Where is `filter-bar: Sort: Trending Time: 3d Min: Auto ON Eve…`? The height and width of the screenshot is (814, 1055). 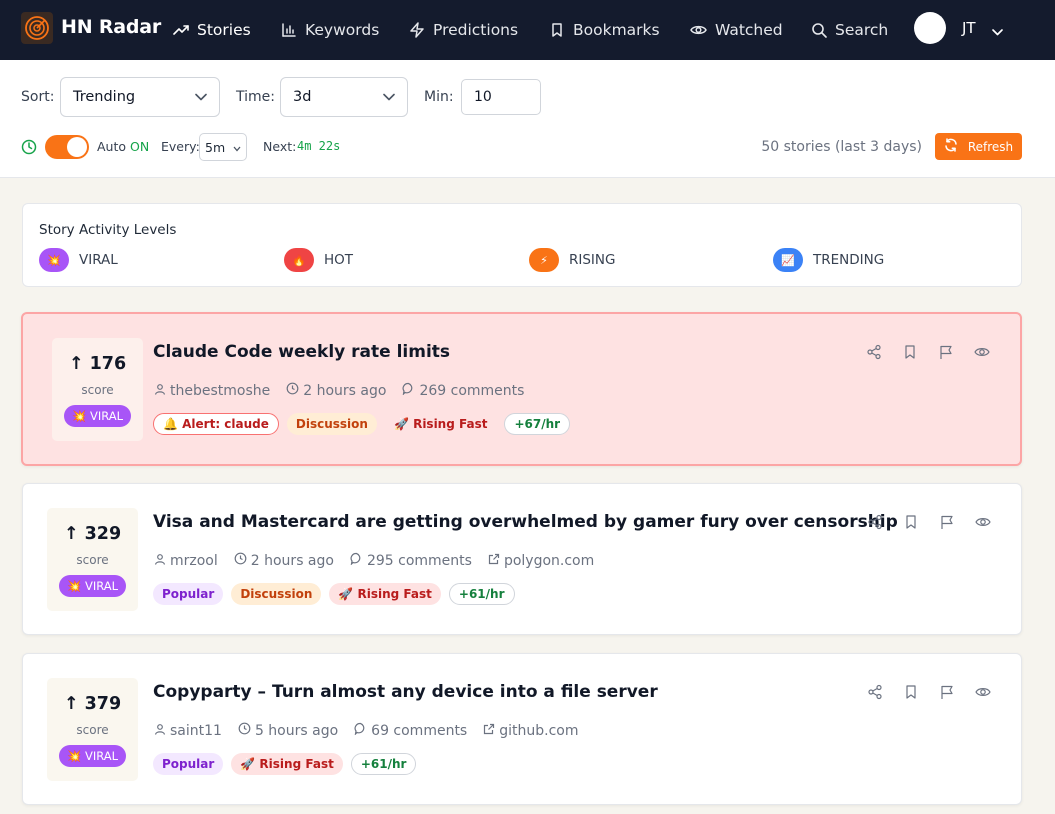
filter-bar: Sort: Trending Time: 3d Min: Auto ON Eve… is located at coordinates (527, 119).